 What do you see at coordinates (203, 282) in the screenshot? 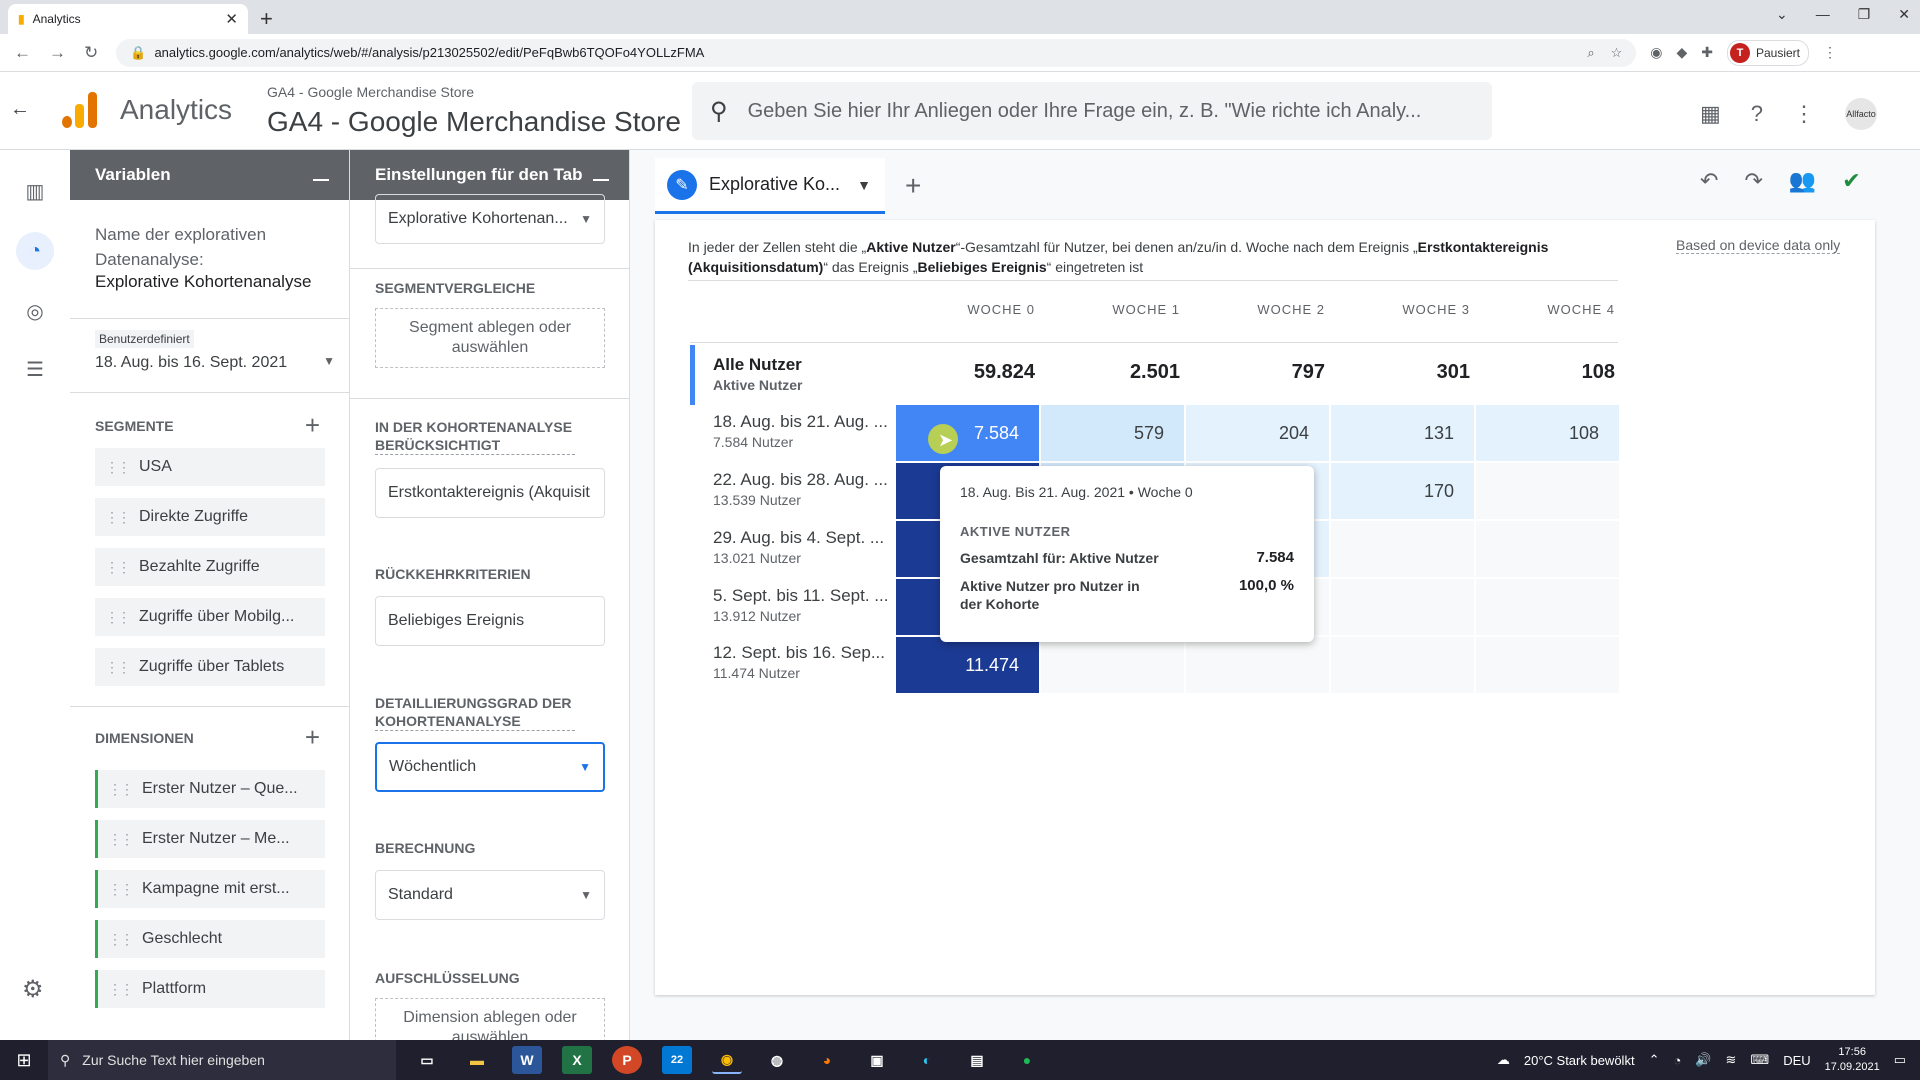
I see `exploration-name-value: Explorative Kohortenanalyse` at bounding box center [203, 282].